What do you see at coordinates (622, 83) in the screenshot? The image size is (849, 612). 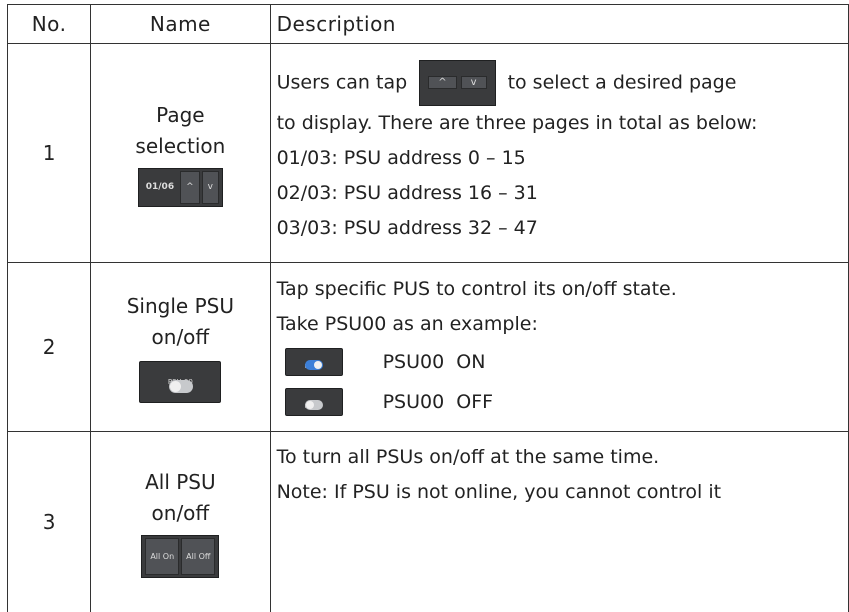 I see `desc-text: to select a desired page` at bounding box center [622, 83].